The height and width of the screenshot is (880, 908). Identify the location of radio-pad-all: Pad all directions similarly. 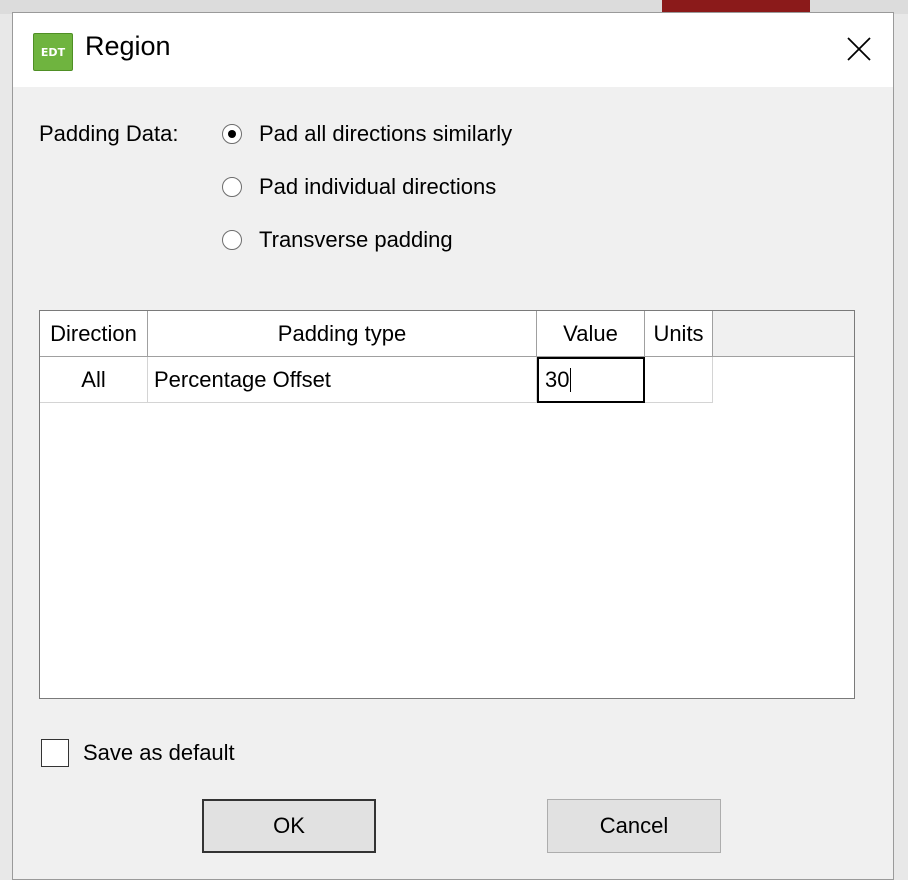
(367, 134).